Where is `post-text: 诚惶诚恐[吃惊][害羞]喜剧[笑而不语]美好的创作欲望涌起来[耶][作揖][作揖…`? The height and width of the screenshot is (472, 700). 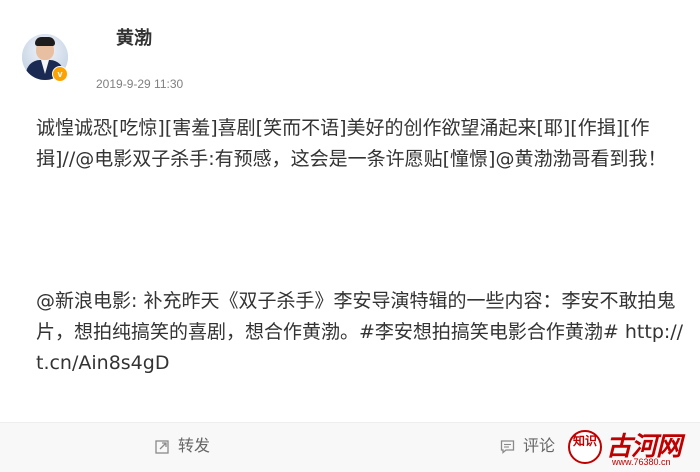
post-text: 诚惶诚恐[吃惊][害羞]喜剧[笑而不语]美好的创作欲望涌起来[耶][作揖][作揖… is located at coordinates (361, 144).